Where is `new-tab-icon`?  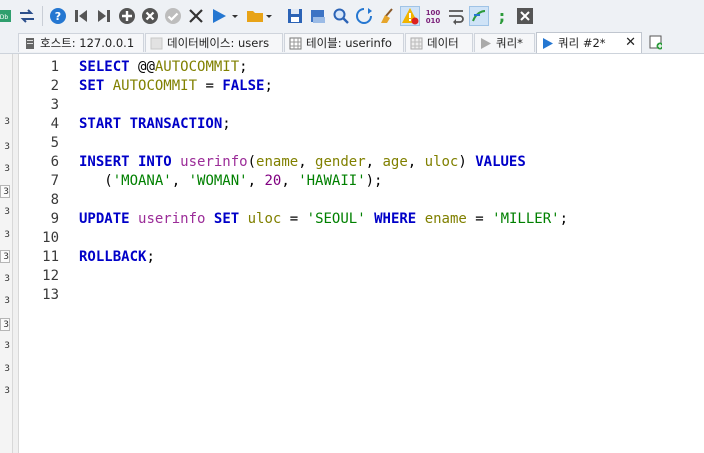 new-tab-icon is located at coordinates (655, 42).